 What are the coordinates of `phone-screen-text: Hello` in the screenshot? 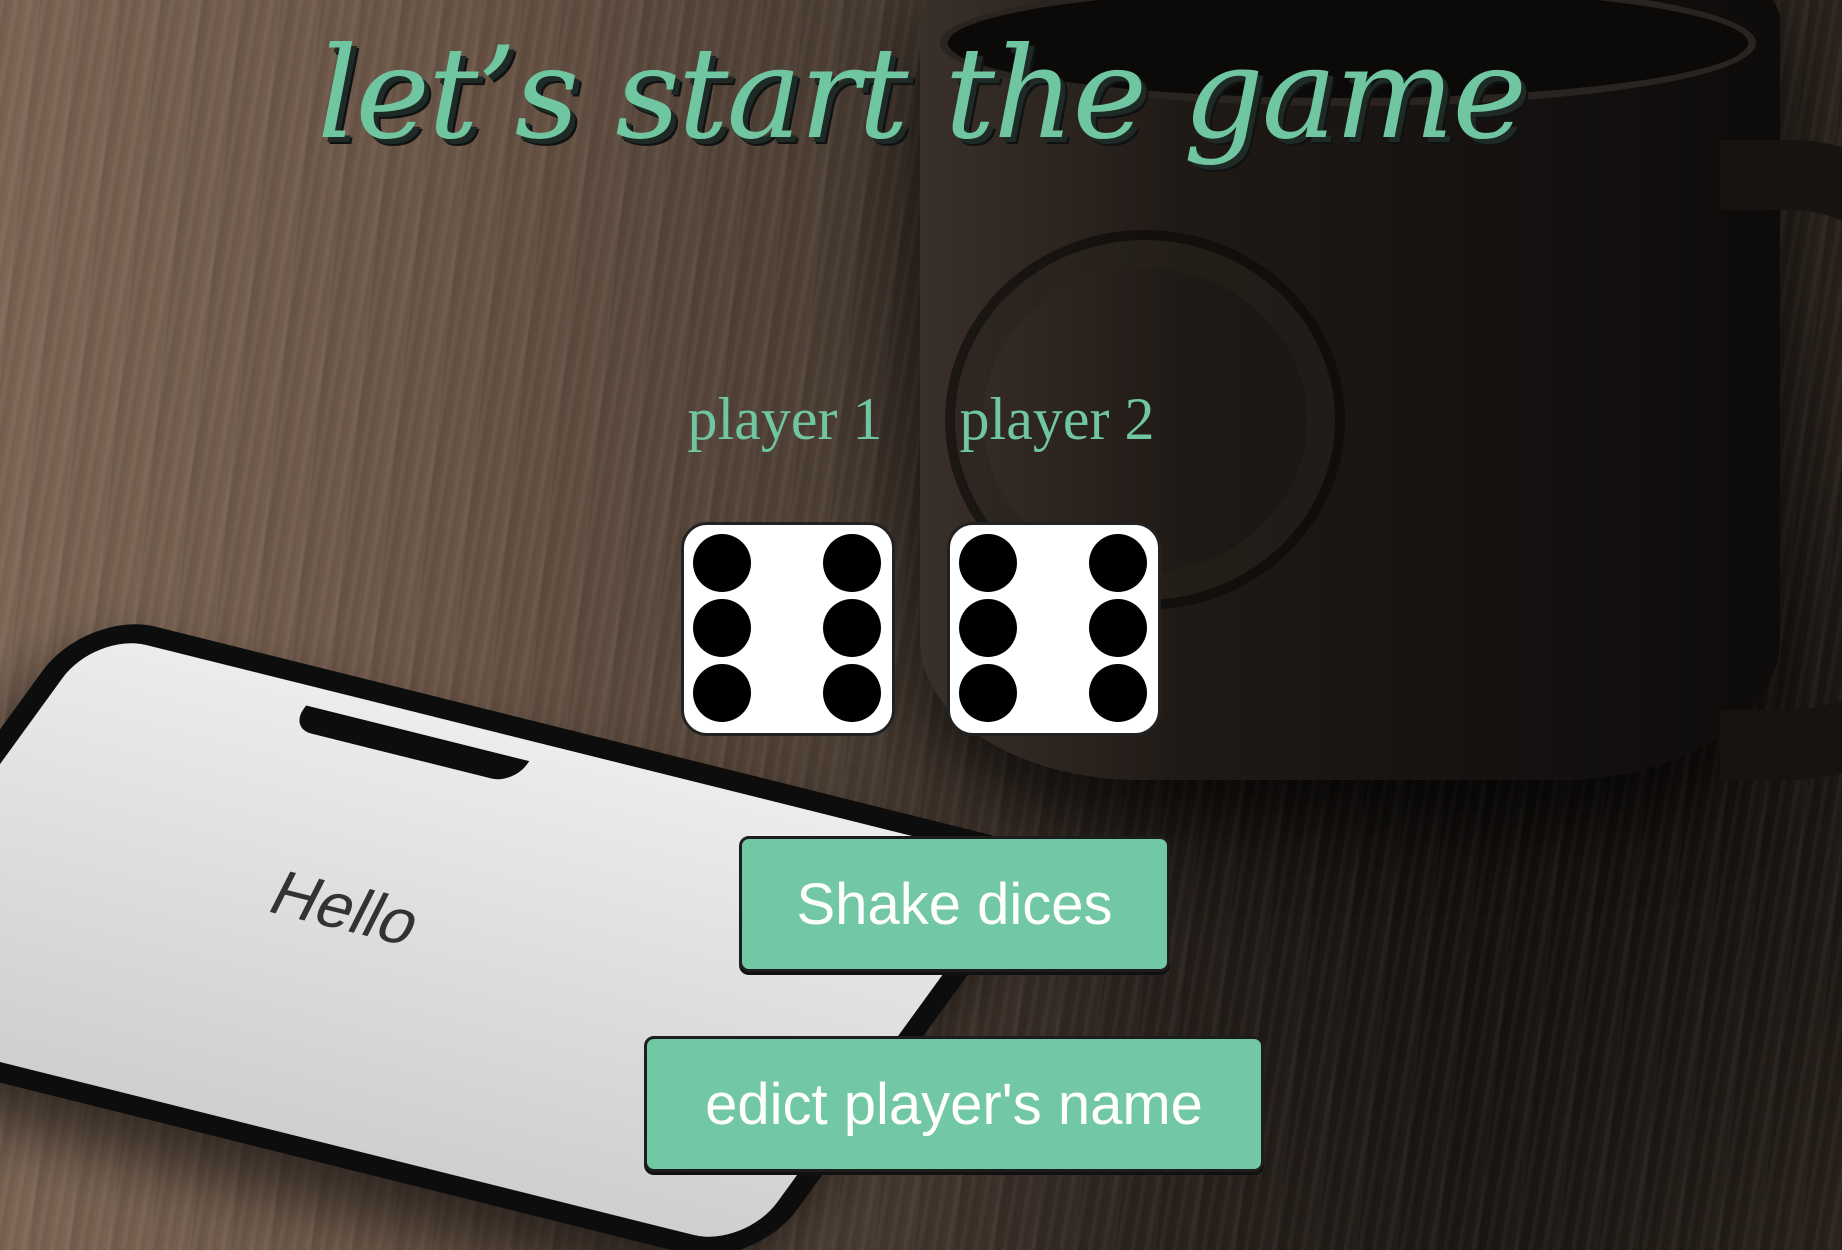 It's located at (346, 908).